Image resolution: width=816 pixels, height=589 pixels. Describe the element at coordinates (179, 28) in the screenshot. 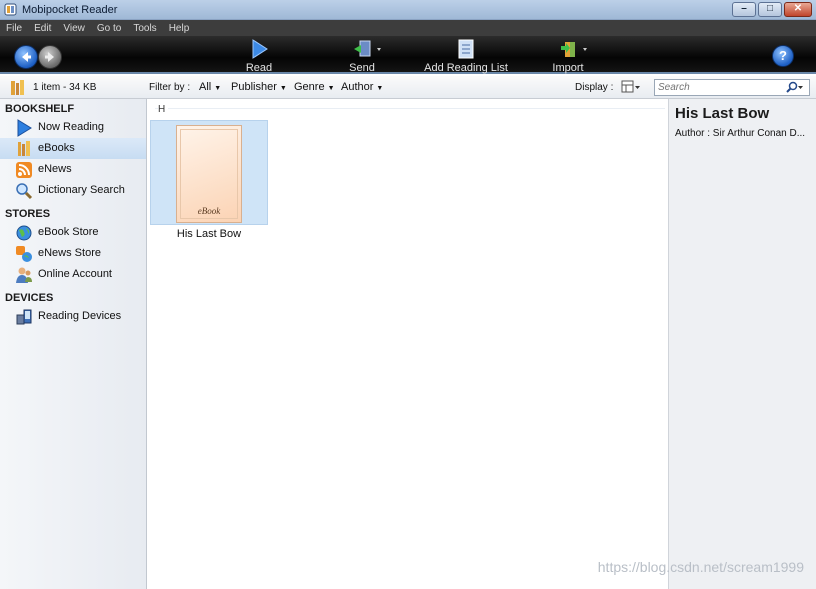

I see `menu-help: Help` at that location.